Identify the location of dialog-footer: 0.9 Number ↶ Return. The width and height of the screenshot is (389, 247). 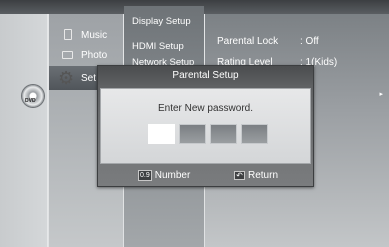
(205, 176).